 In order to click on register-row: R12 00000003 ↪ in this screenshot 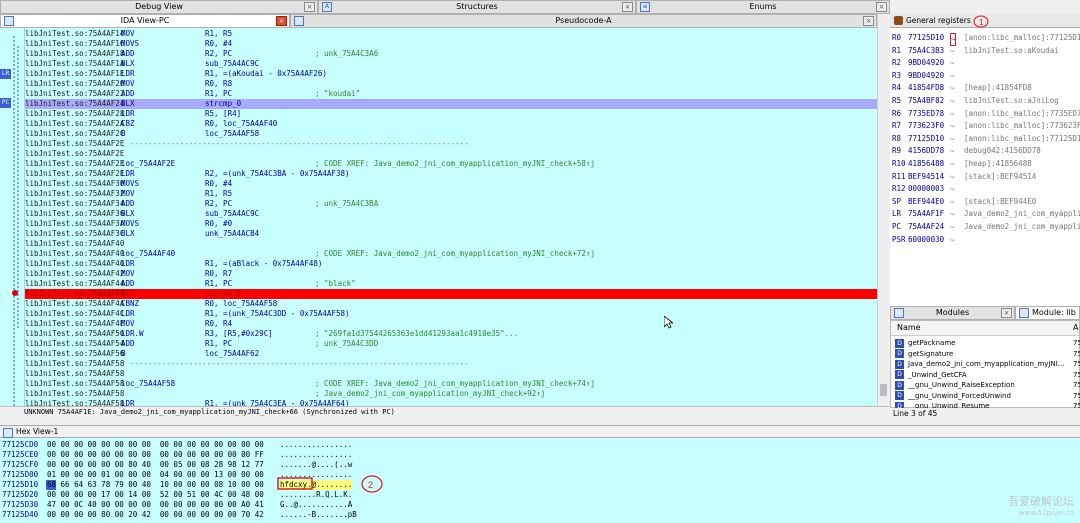, I will do `click(986, 188)`.